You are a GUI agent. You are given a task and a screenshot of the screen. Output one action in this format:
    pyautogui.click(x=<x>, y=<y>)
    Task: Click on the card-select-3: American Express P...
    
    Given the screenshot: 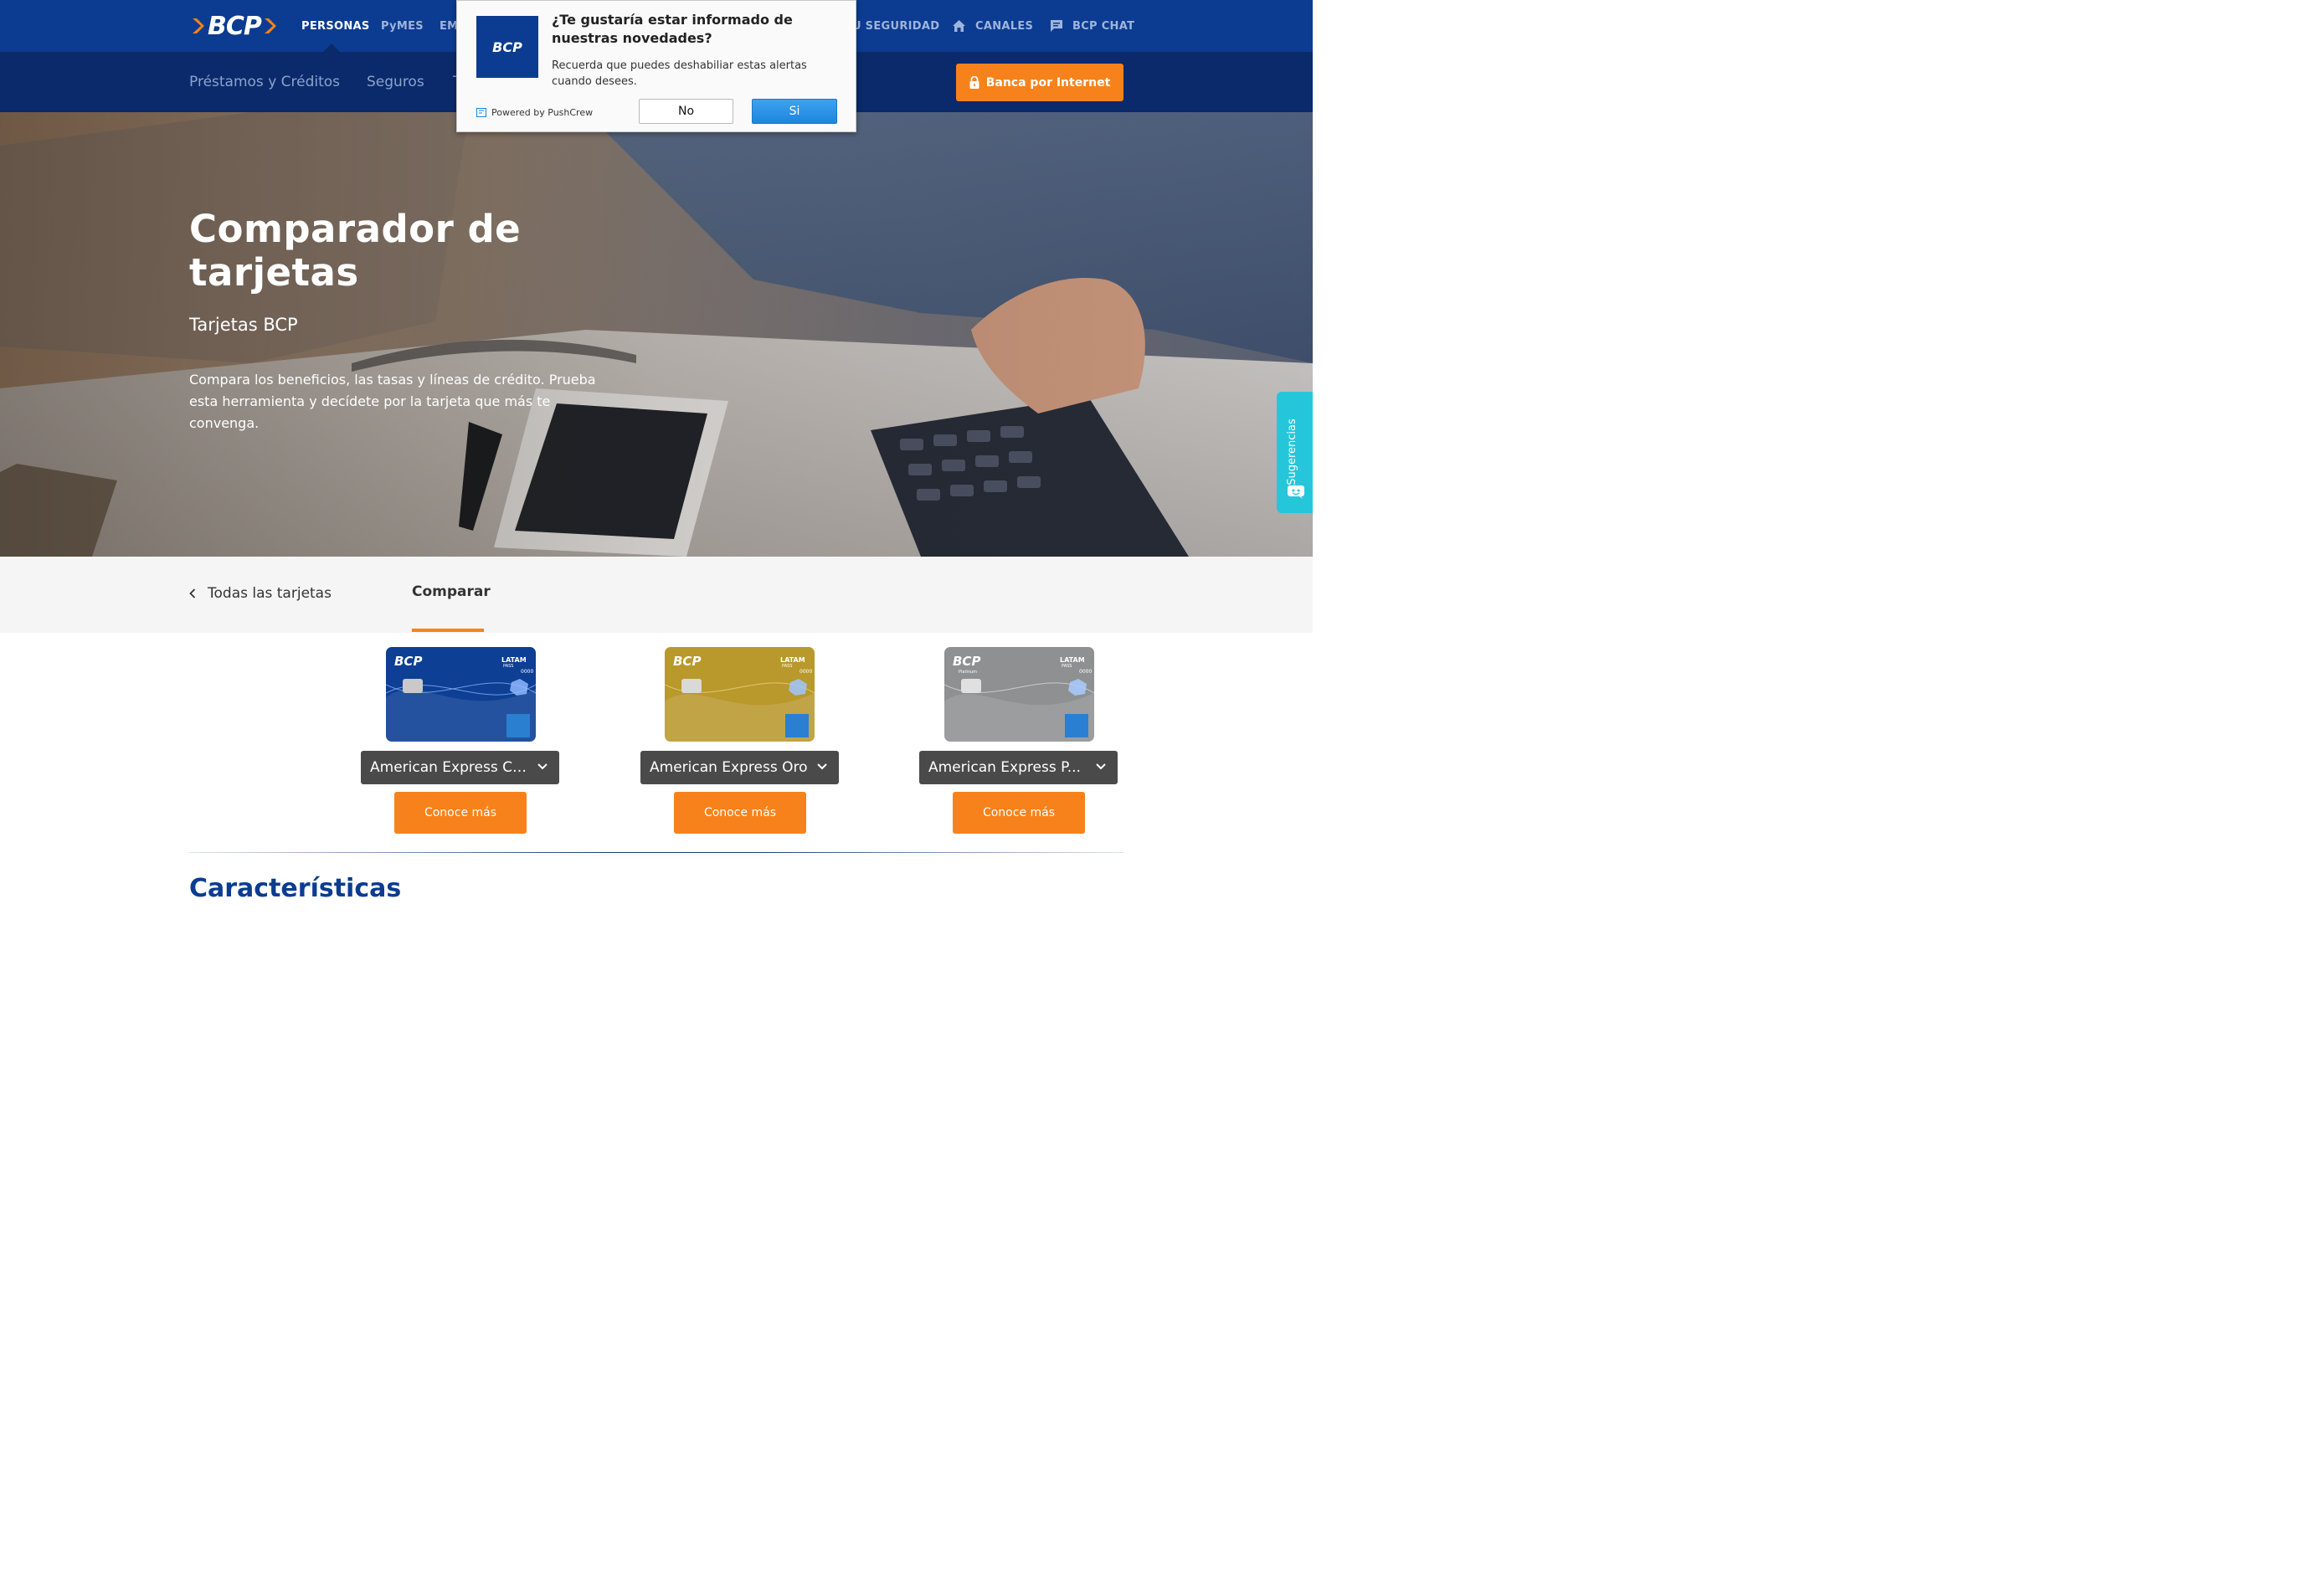 What is the action you would take?
    pyautogui.click(x=1019, y=768)
    